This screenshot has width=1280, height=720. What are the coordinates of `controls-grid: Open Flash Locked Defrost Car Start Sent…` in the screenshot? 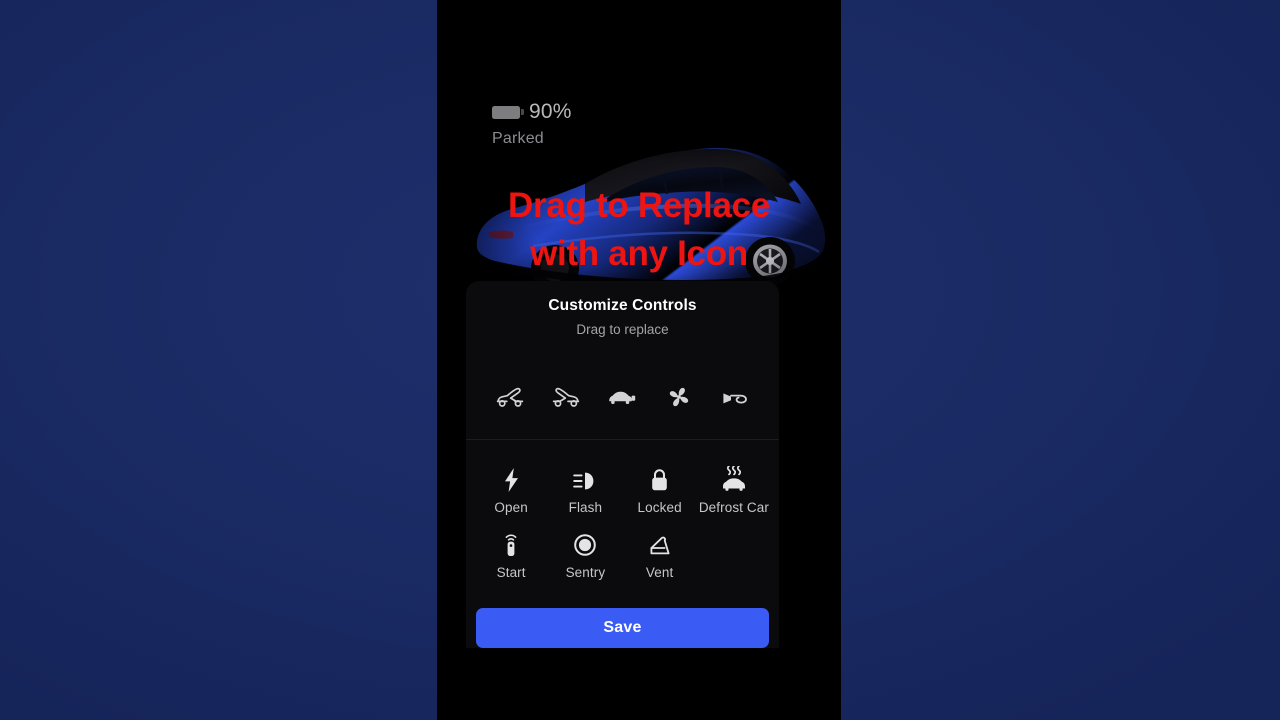 It's located at (622, 510).